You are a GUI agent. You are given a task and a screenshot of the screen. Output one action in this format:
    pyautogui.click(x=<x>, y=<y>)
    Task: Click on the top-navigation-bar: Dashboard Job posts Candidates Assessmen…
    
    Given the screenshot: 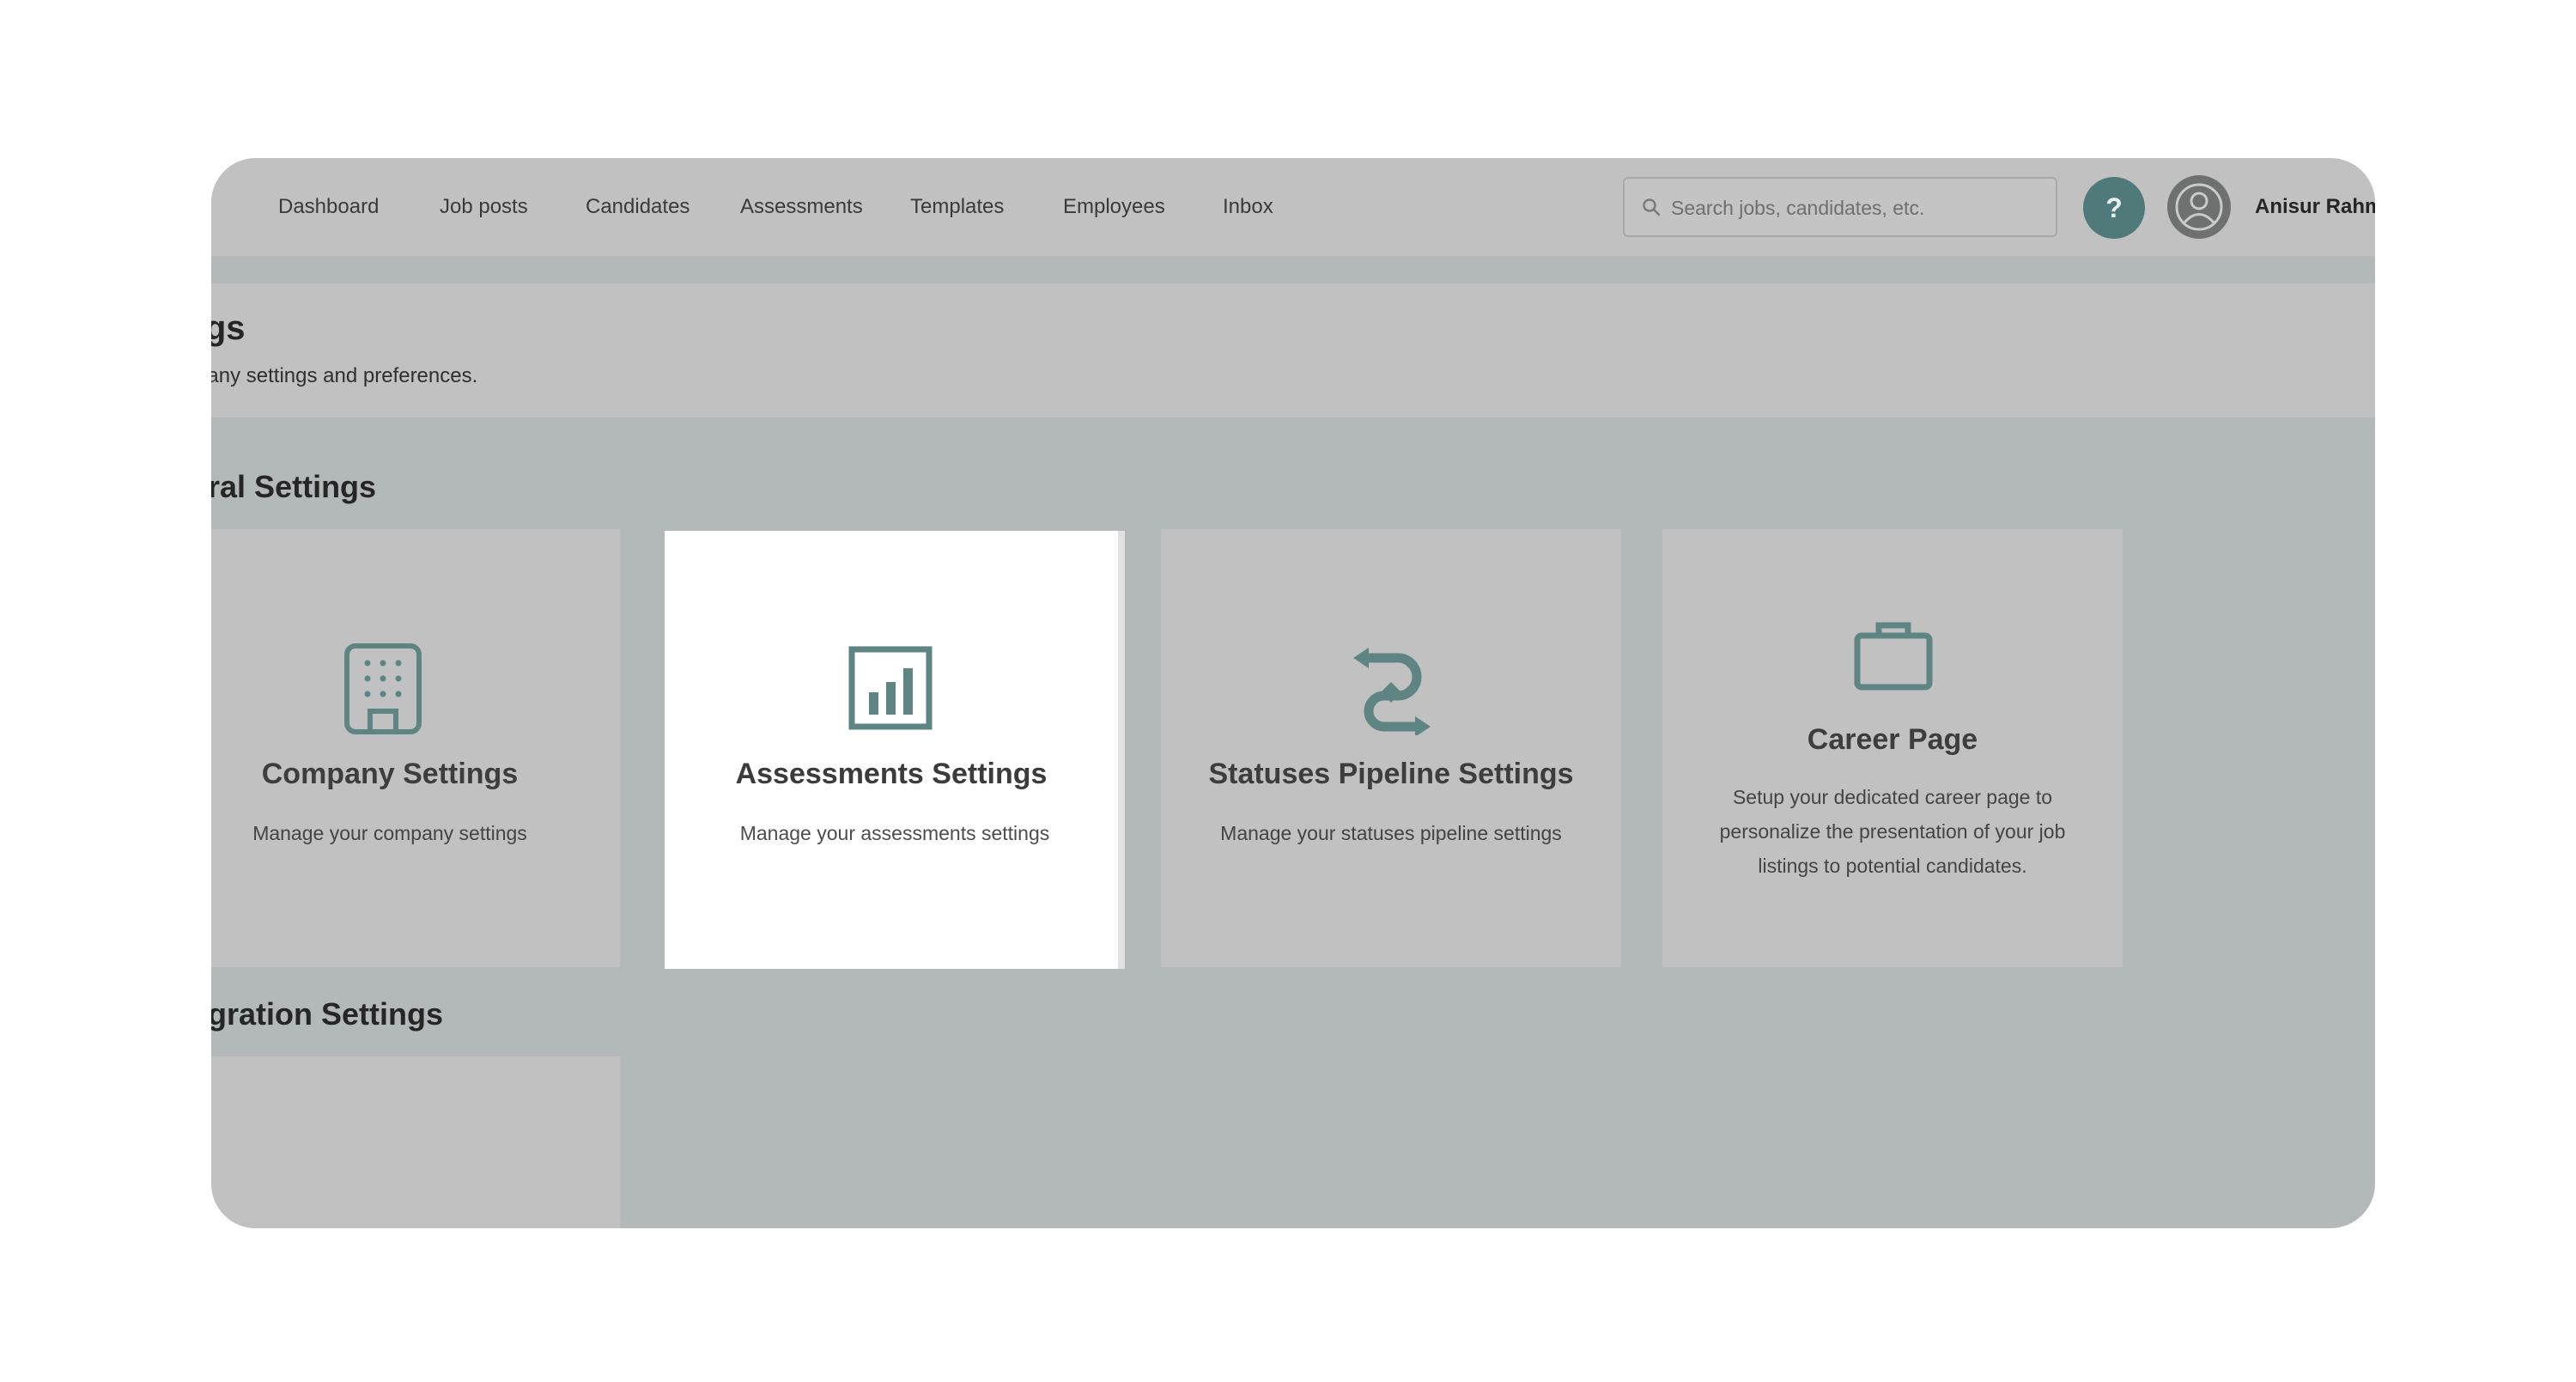 What is the action you would take?
    pyautogui.click(x=1293, y=207)
    